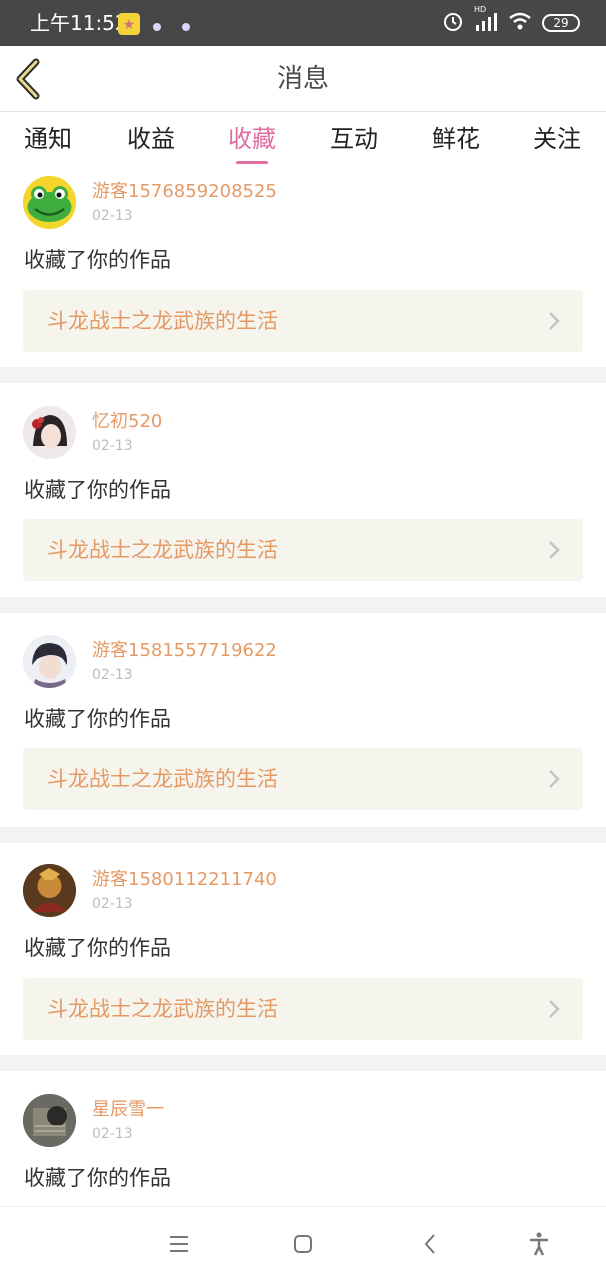 Image resolution: width=606 pixels, height=1280 pixels. I want to click on app-notification-icon: ★, so click(129, 26).